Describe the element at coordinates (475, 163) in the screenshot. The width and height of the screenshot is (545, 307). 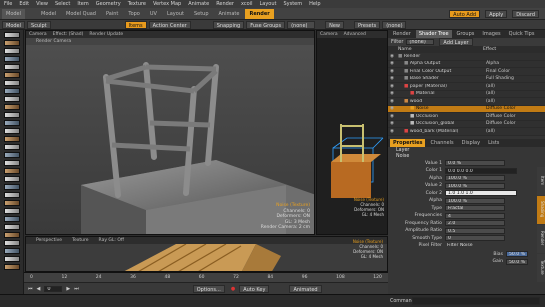
I see `property-value-1-field: 0.0 %` at that location.